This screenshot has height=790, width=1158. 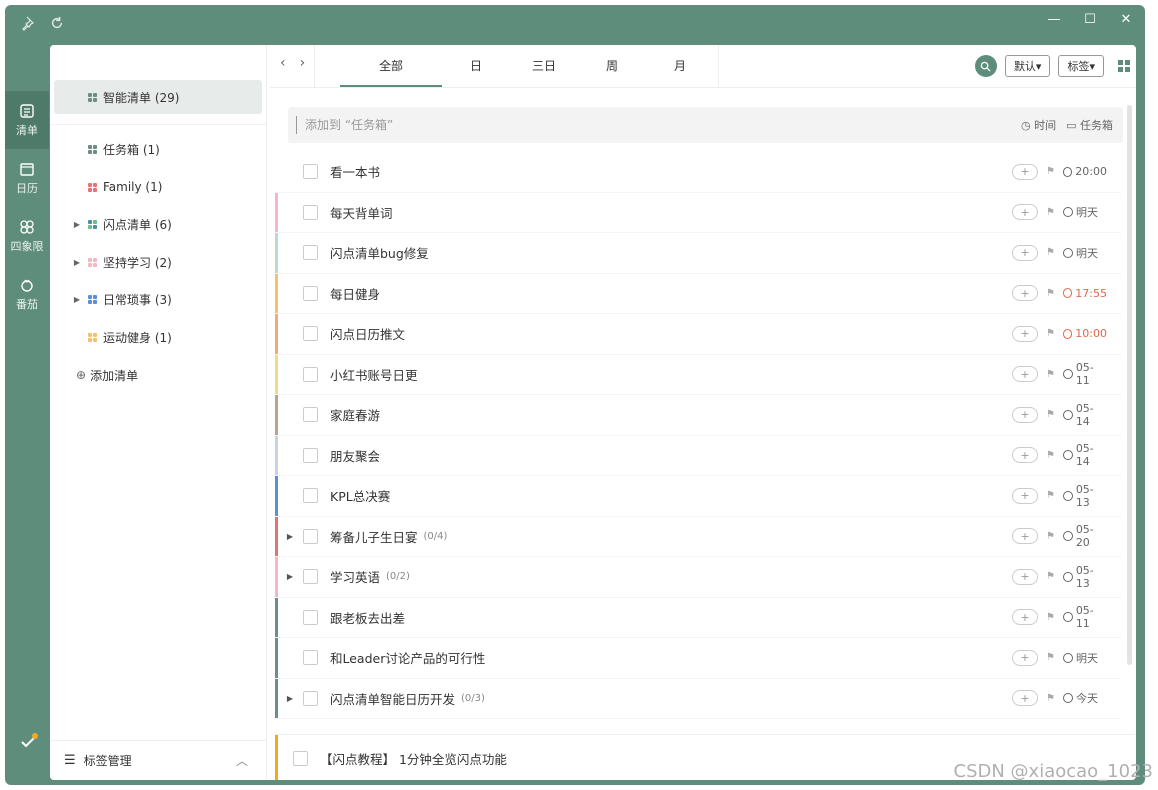 What do you see at coordinates (1038, 125) in the screenshot?
I see `time-picker: ◷ 时间` at bounding box center [1038, 125].